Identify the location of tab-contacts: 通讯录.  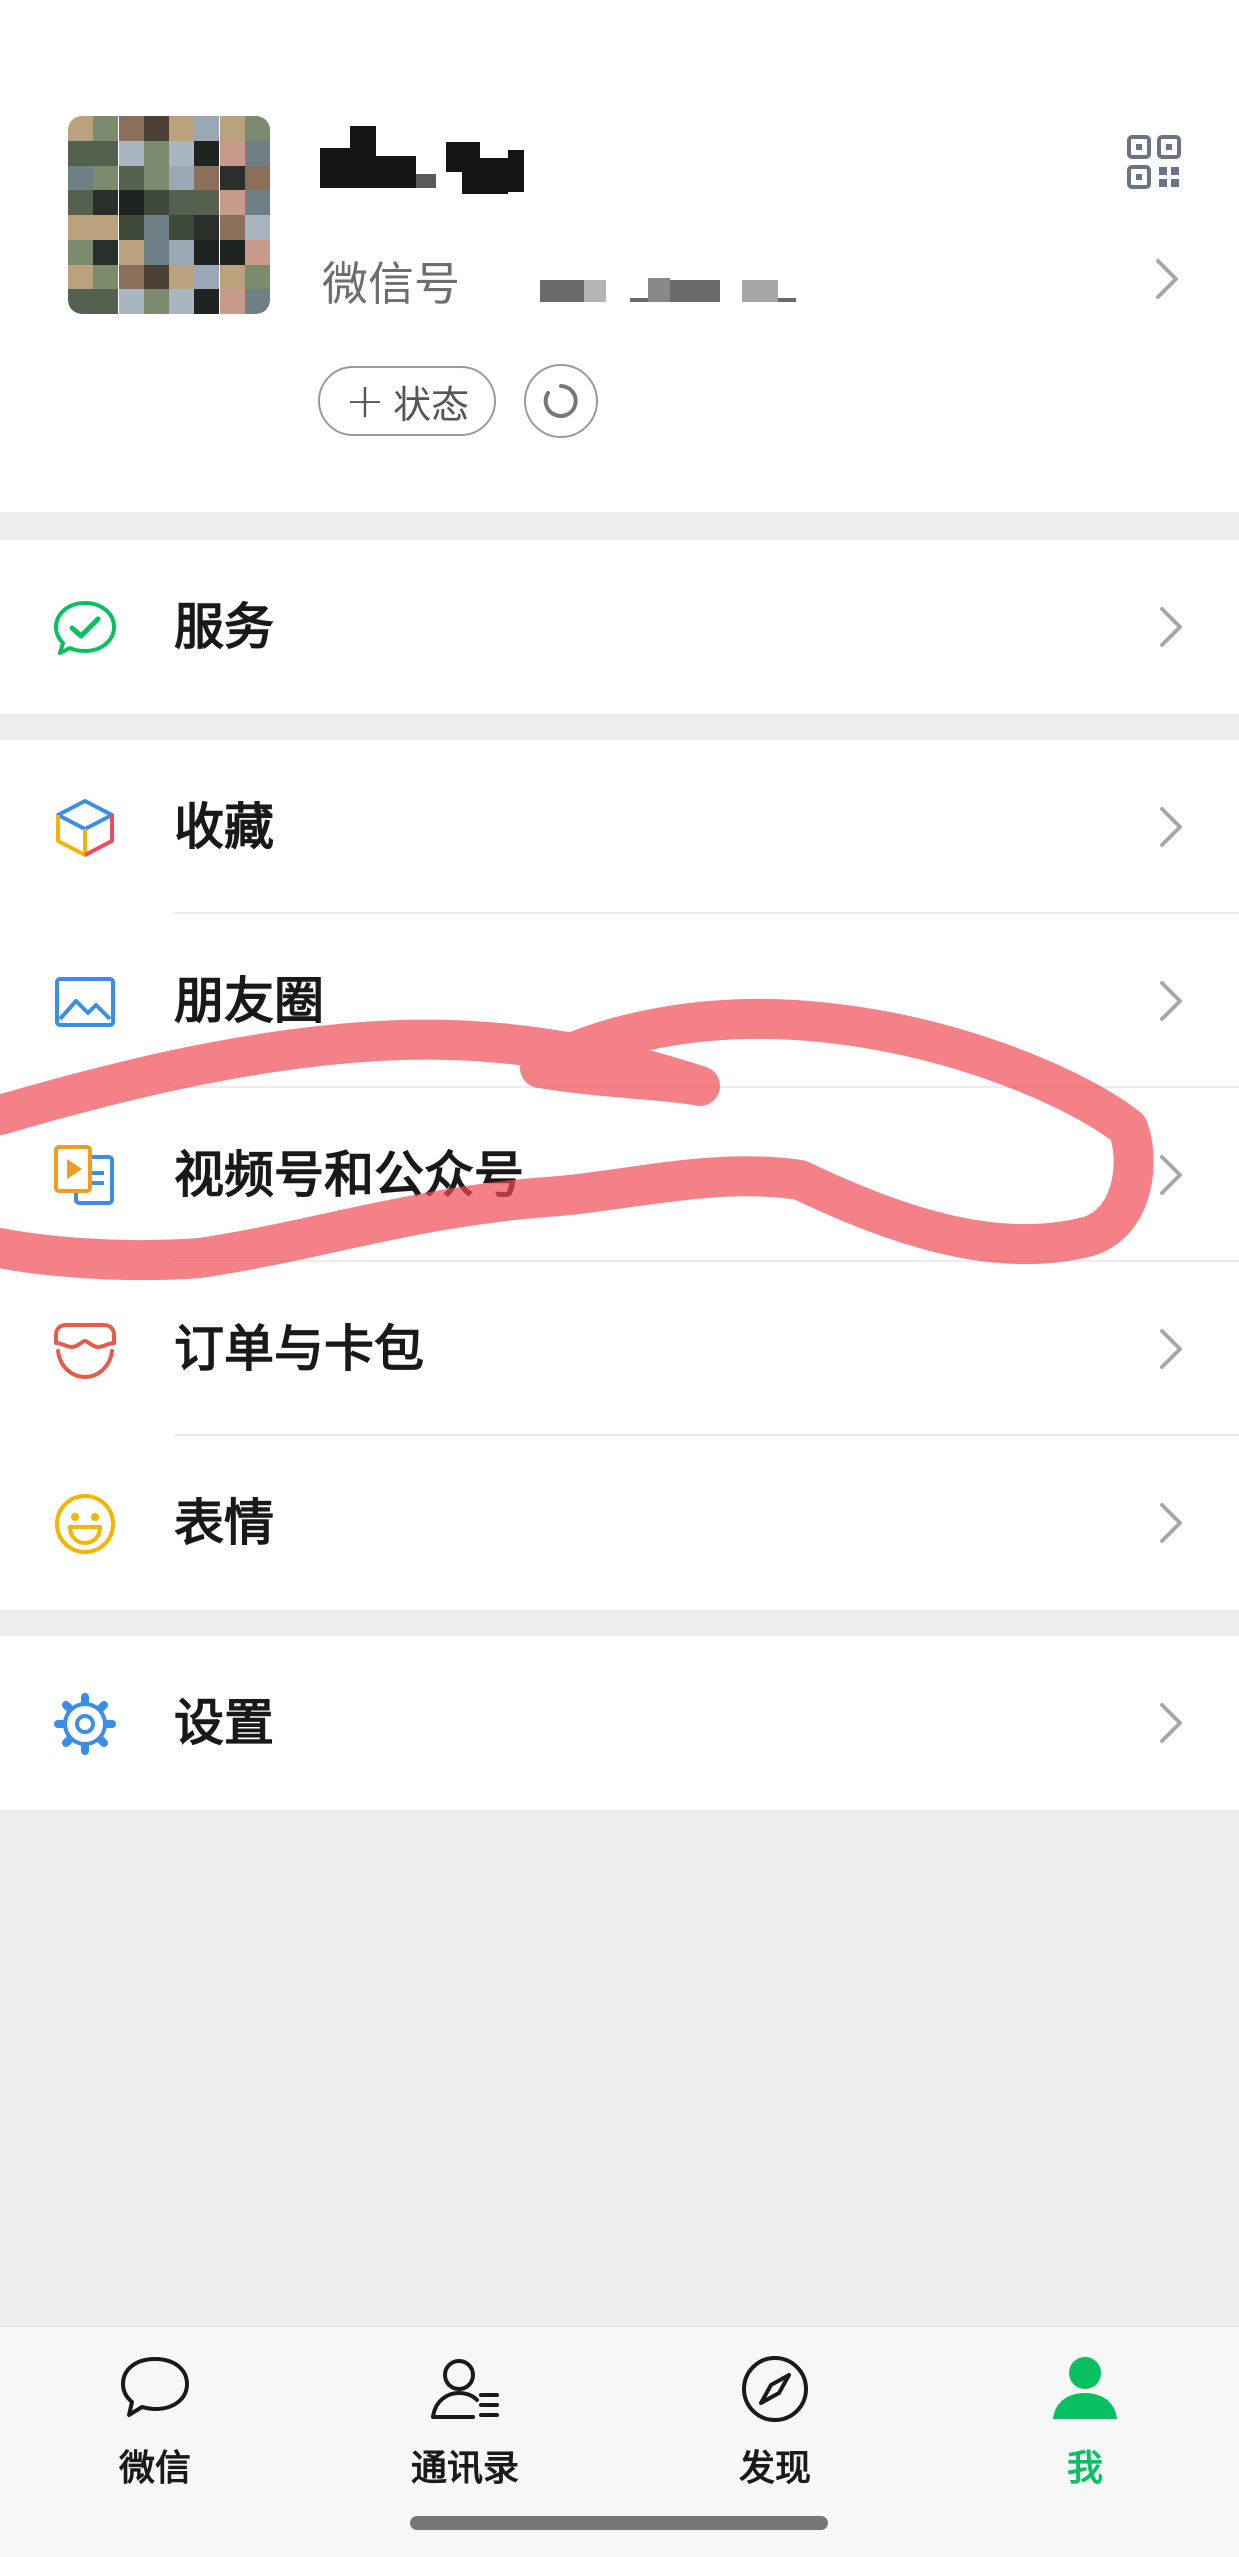
(465, 2427).